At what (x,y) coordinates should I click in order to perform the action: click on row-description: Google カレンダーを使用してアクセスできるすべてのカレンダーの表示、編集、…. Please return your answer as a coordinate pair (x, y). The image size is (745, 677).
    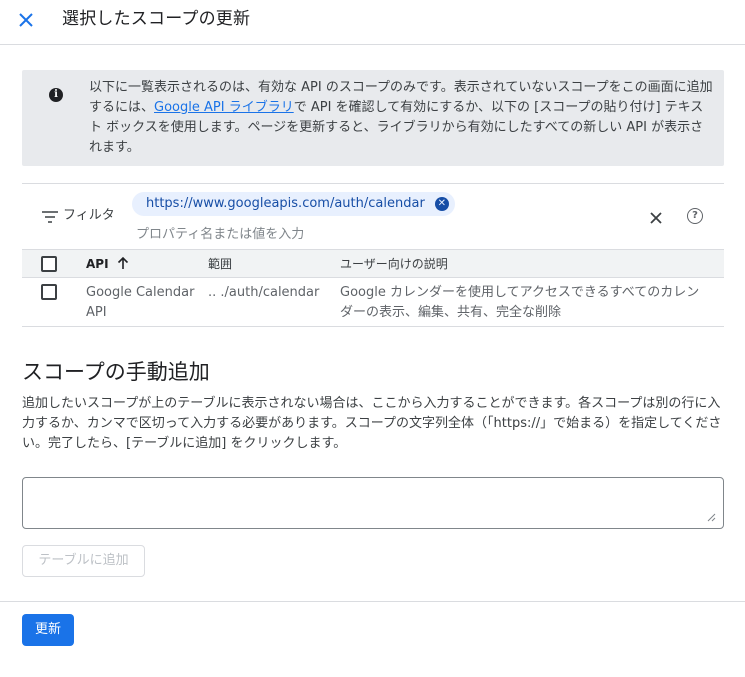
    Looking at the image, I should click on (520, 302).